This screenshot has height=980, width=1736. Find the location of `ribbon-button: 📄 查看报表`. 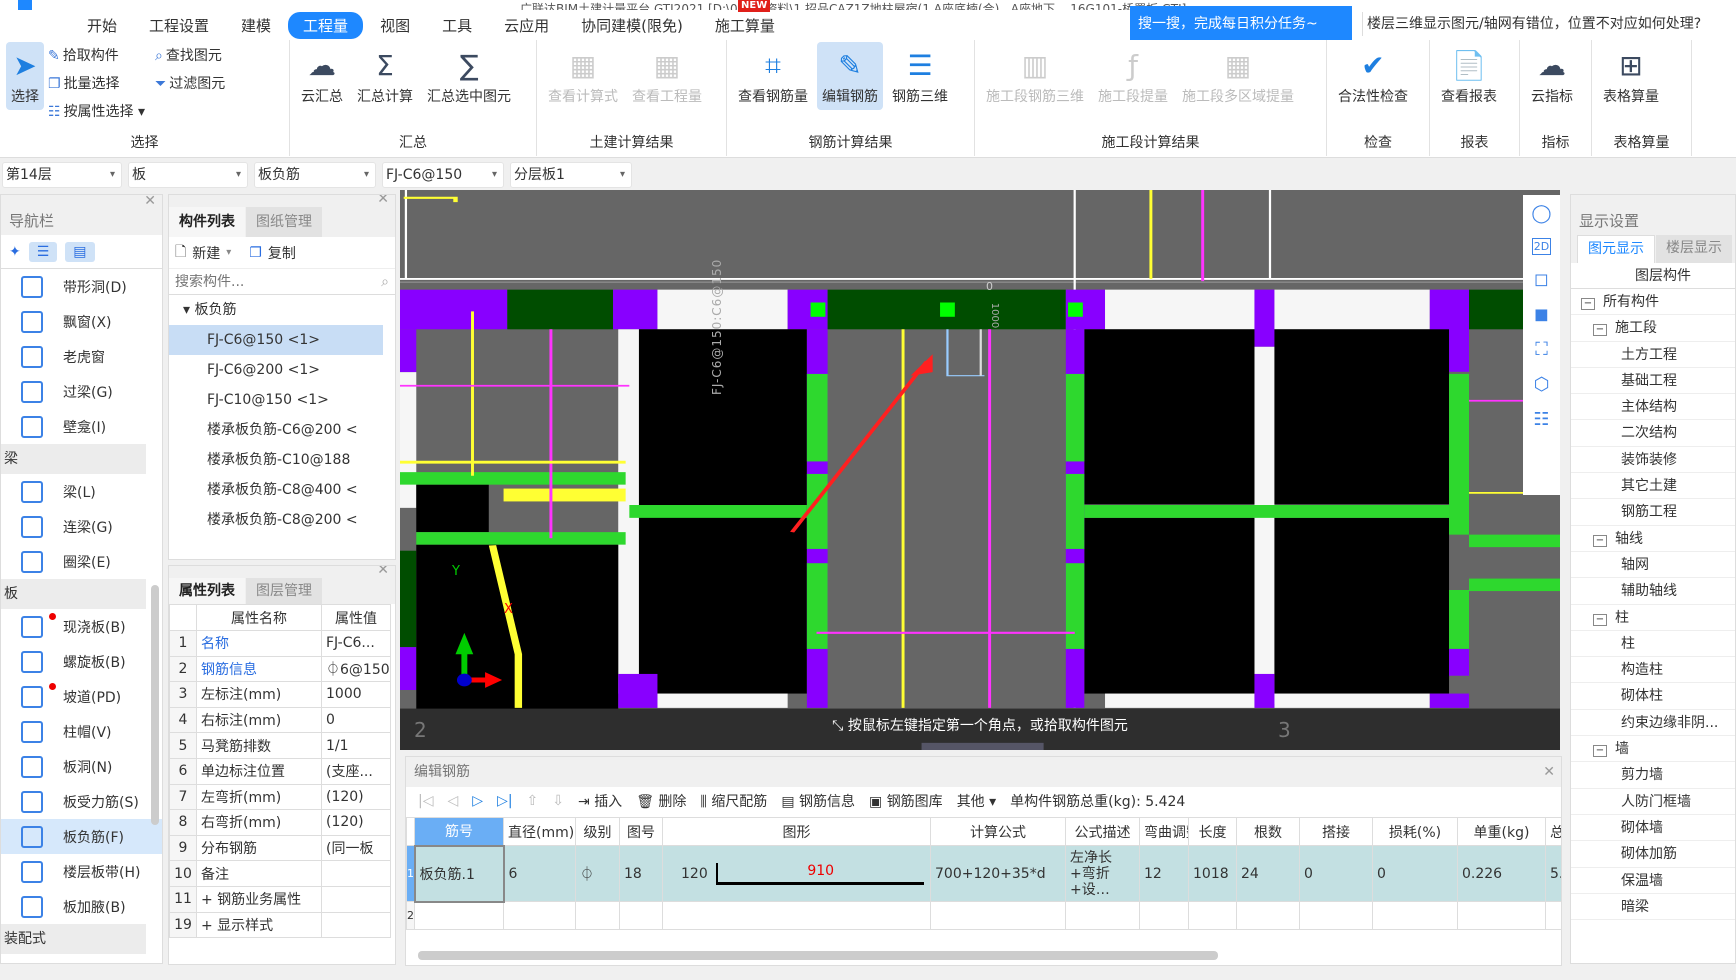

ribbon-button: 📄 查看报表 is located at coordinates (1469, 76).